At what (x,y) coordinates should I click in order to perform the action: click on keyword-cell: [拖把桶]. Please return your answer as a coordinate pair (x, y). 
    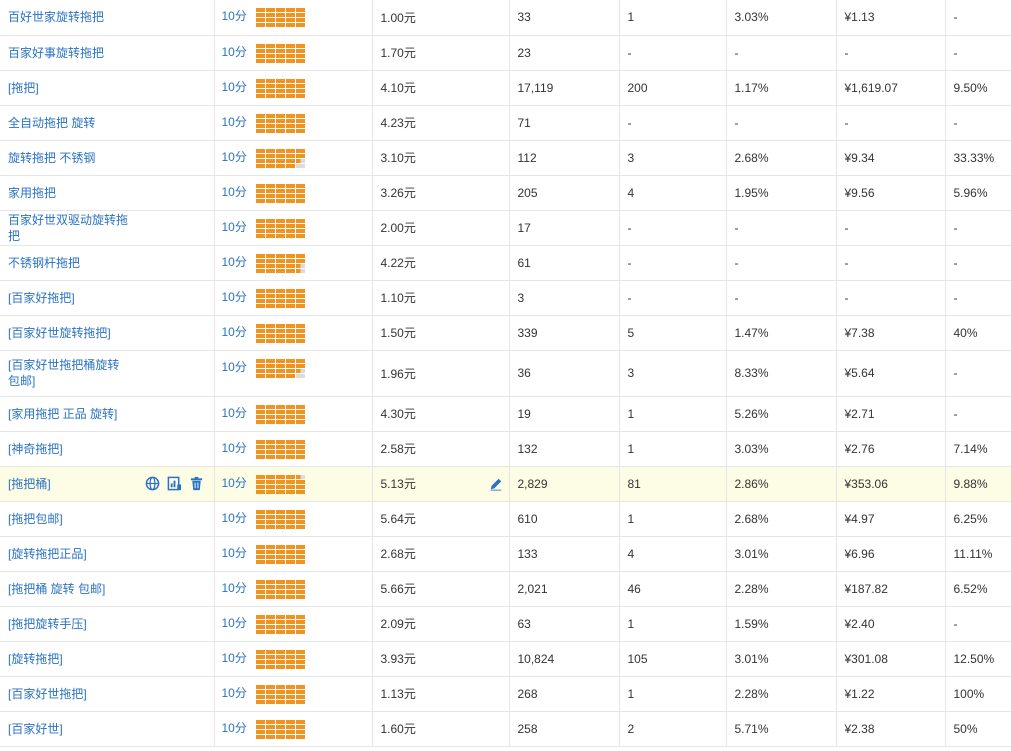
    Looking at the image, I should click on (107, 484).